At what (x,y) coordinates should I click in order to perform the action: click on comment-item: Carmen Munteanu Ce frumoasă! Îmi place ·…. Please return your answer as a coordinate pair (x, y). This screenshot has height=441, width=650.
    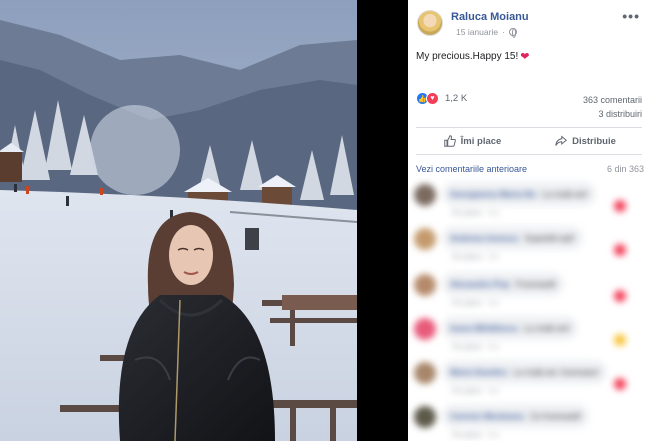
    Looking at the image, I should click on (527, 420).